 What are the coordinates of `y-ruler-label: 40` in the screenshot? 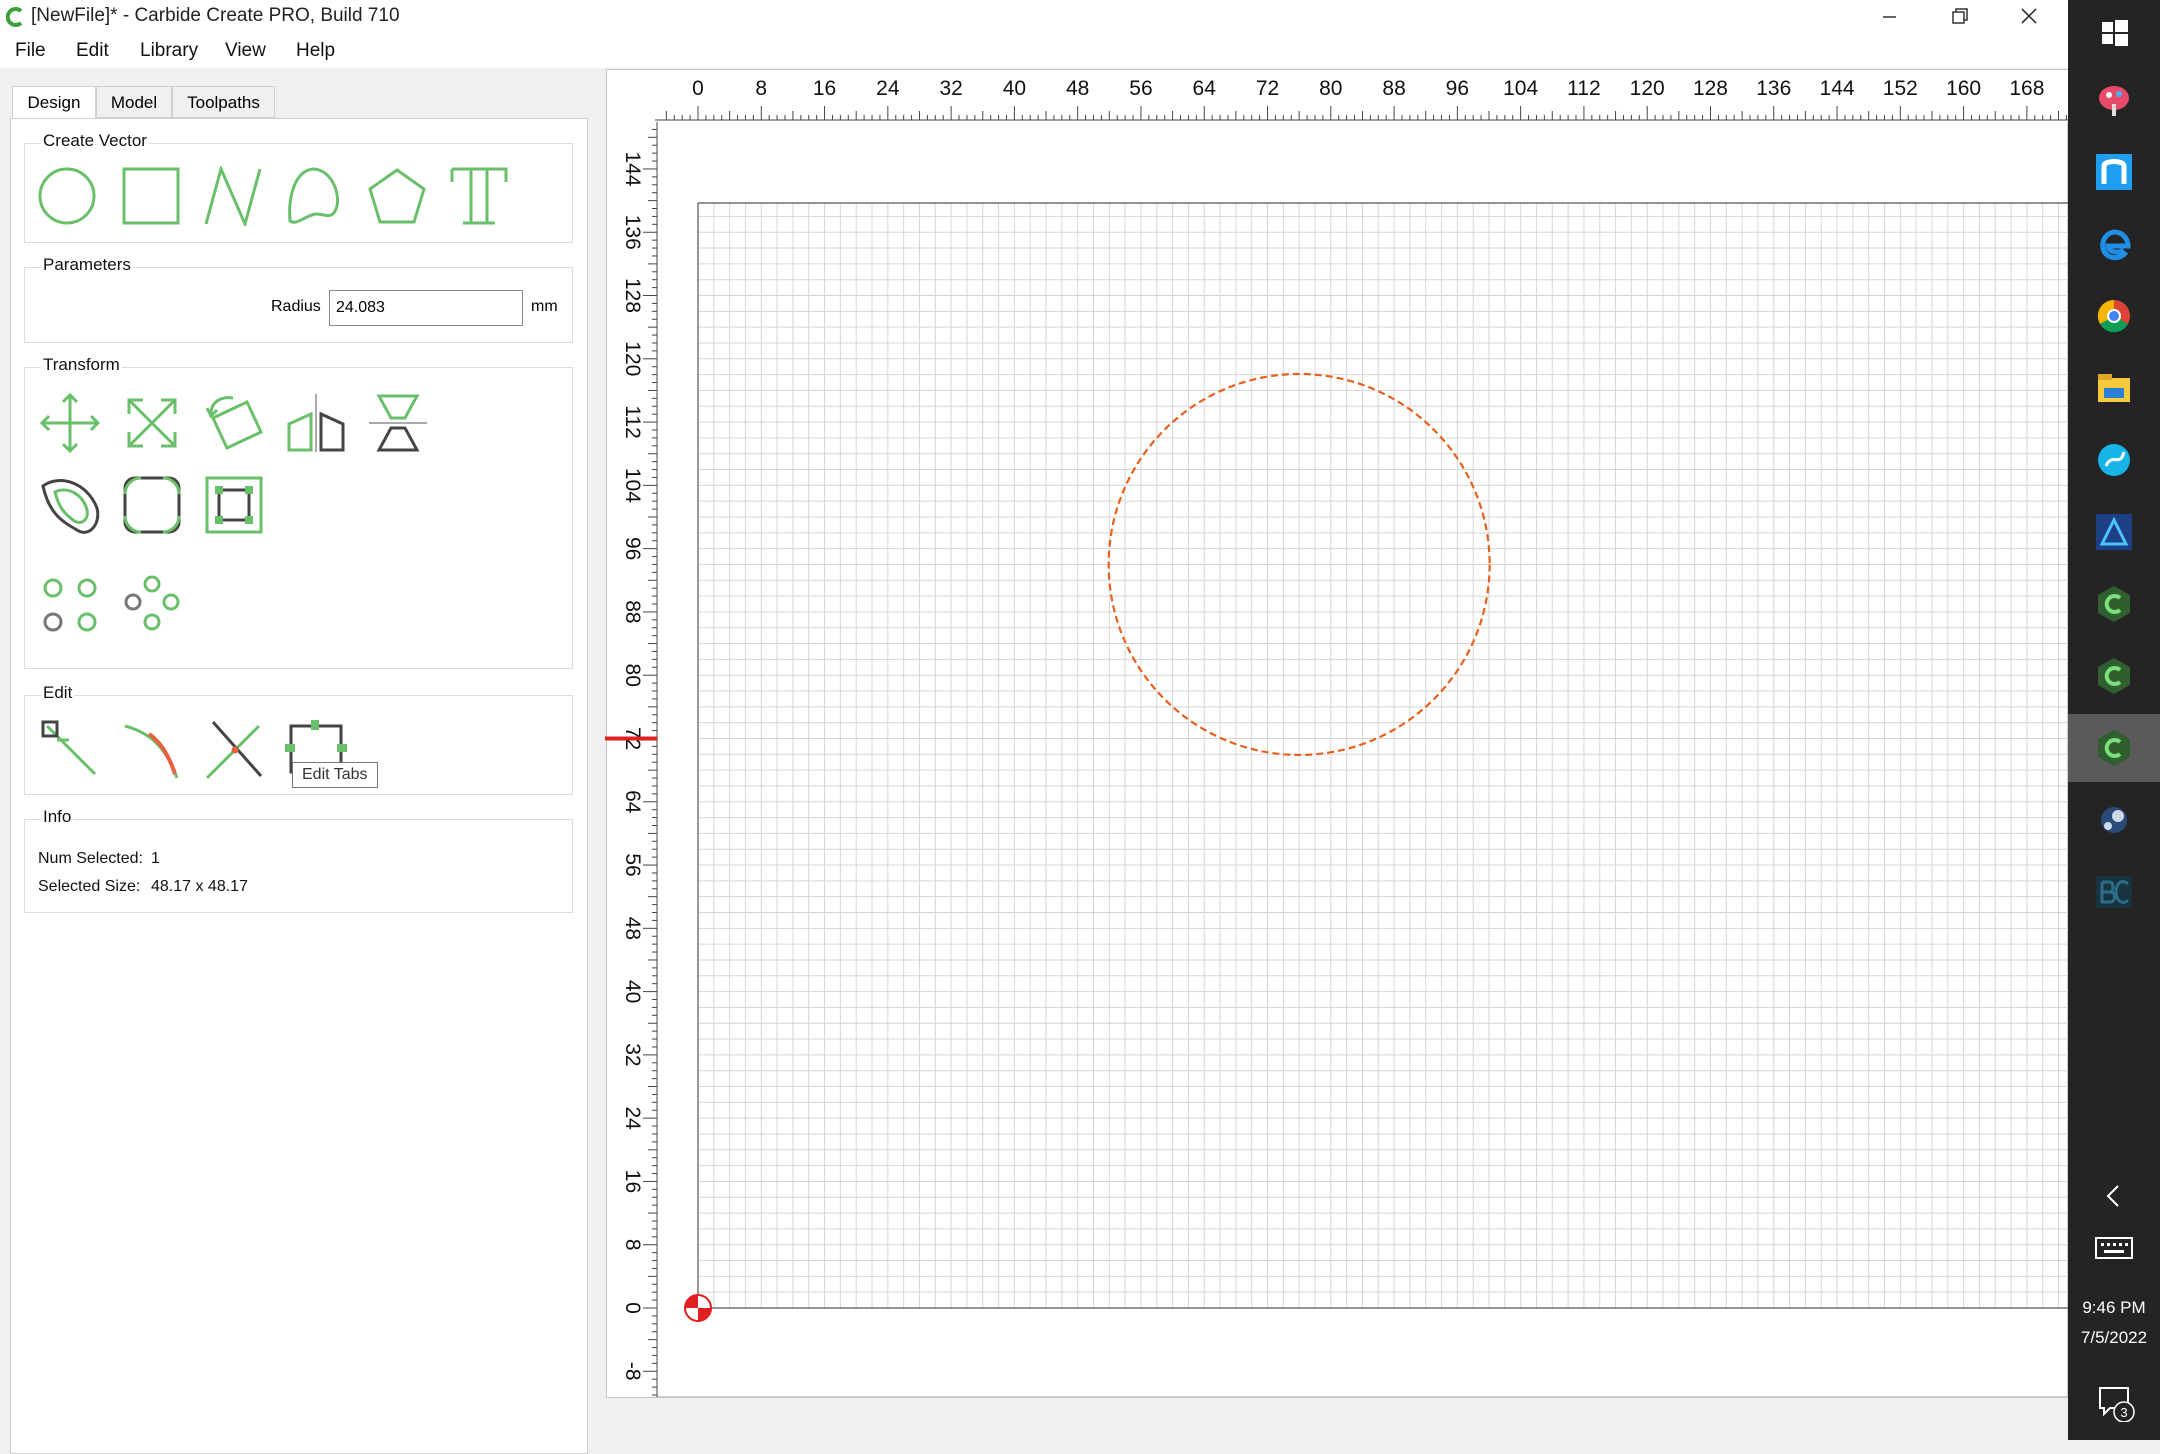 It's located at (632, 991).